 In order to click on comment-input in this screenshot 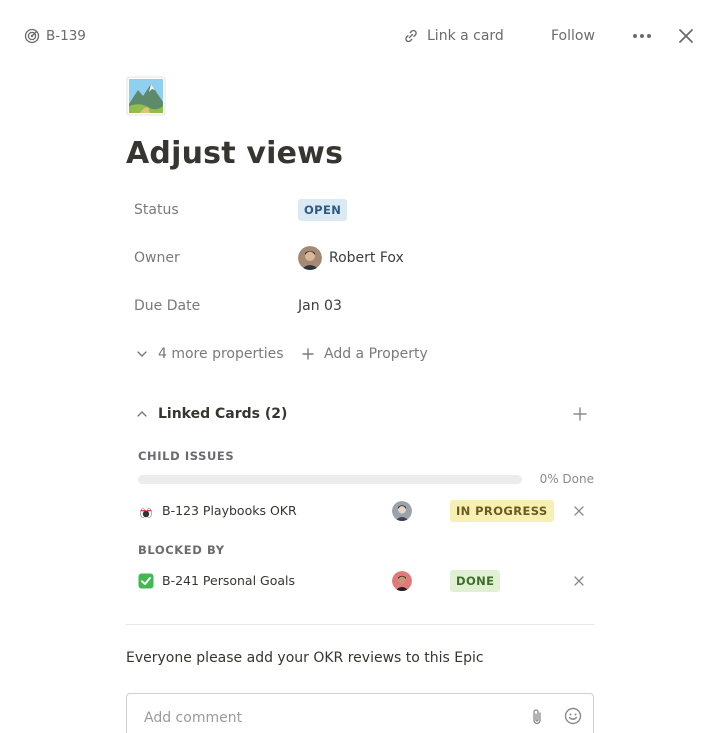, I will do `click(324, 718)`.